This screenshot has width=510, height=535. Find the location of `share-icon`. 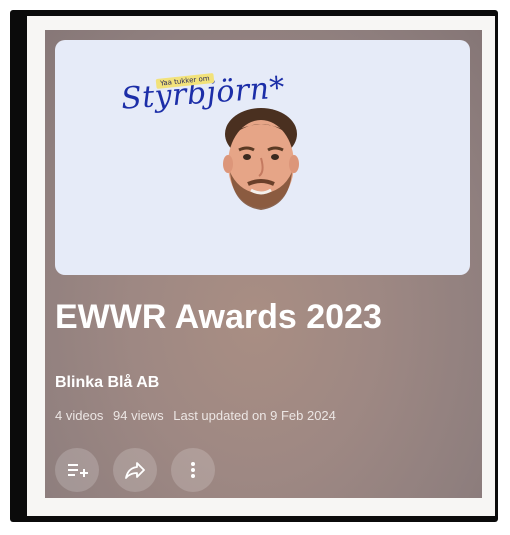

share-icon is located at coordinates (135, 470).